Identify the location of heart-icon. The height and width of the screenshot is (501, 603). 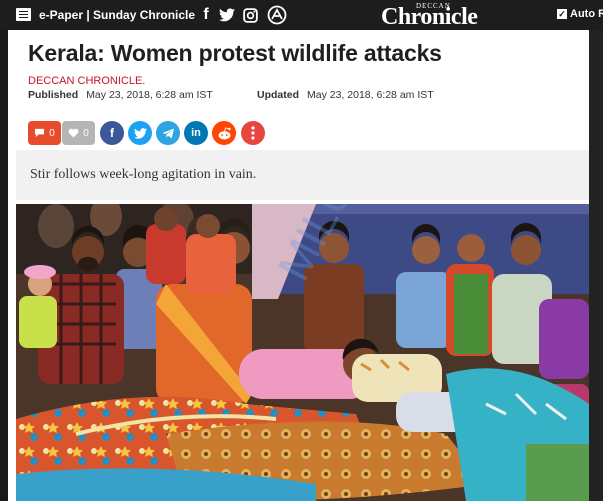
(73, 133).